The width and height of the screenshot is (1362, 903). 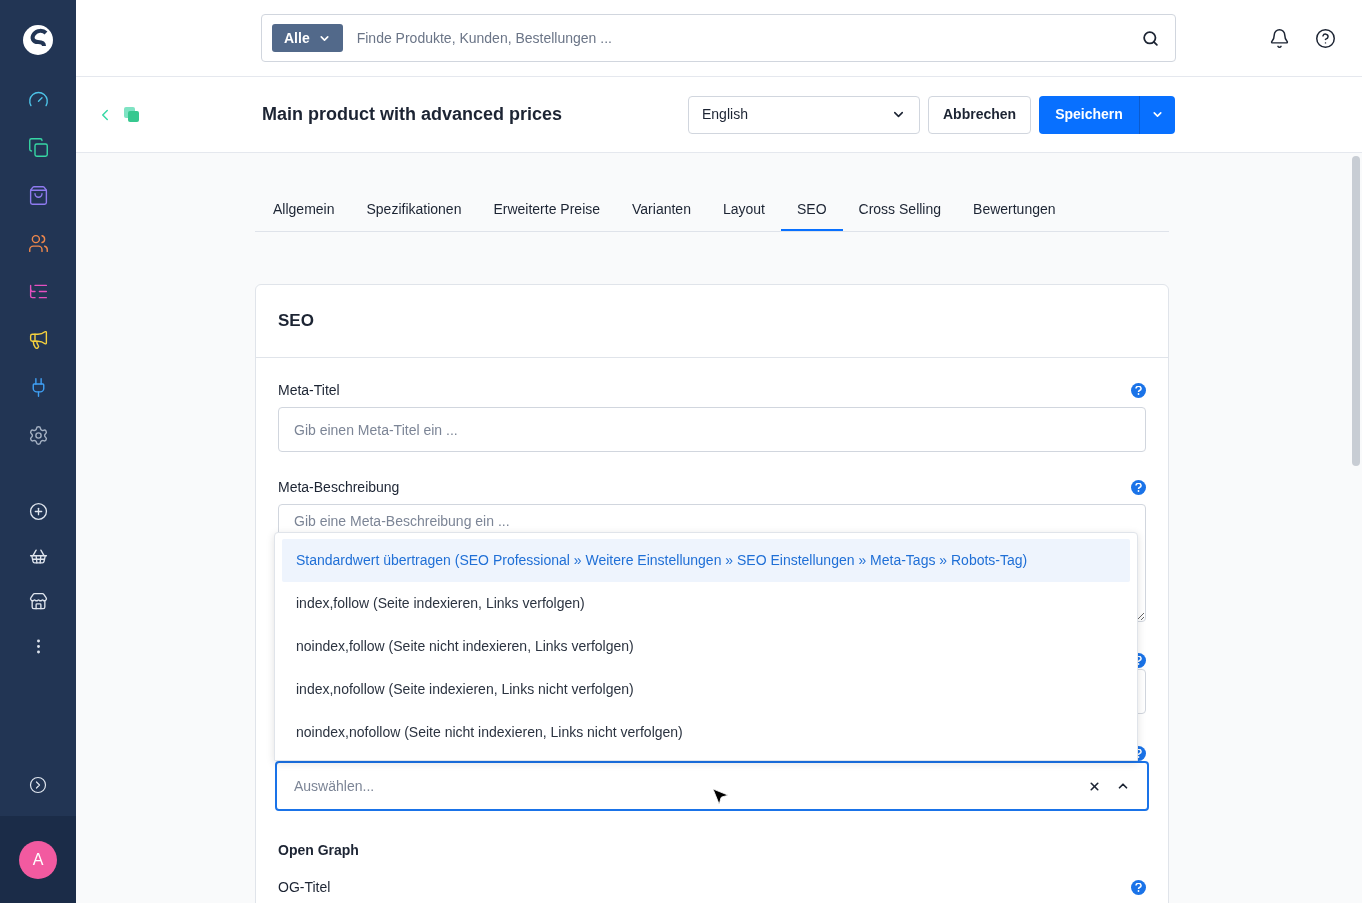 What do you see at coordinates (304, 887) in the screenshot?
I see `field-label: OG-Titel` at bounding box center [304, 887].